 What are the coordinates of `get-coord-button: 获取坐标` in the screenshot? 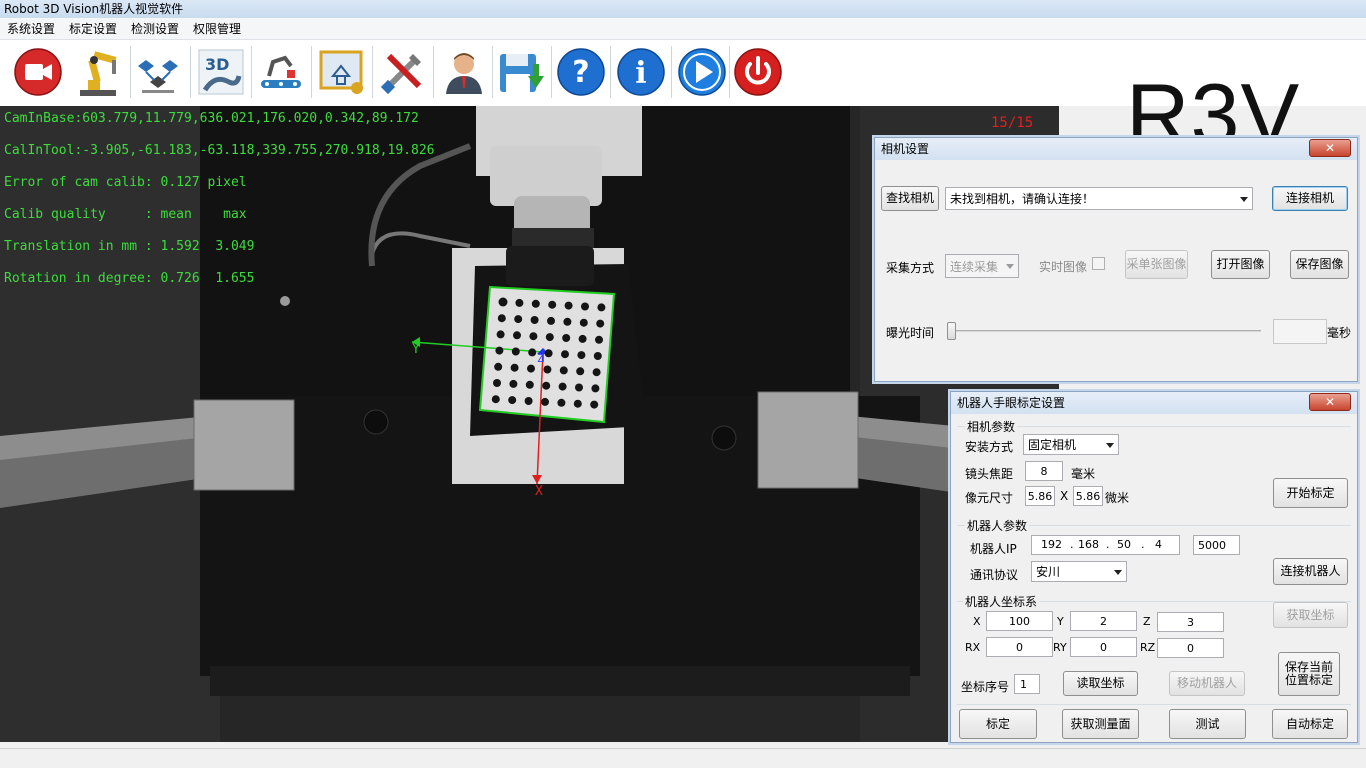 It's located at (1310, 615).